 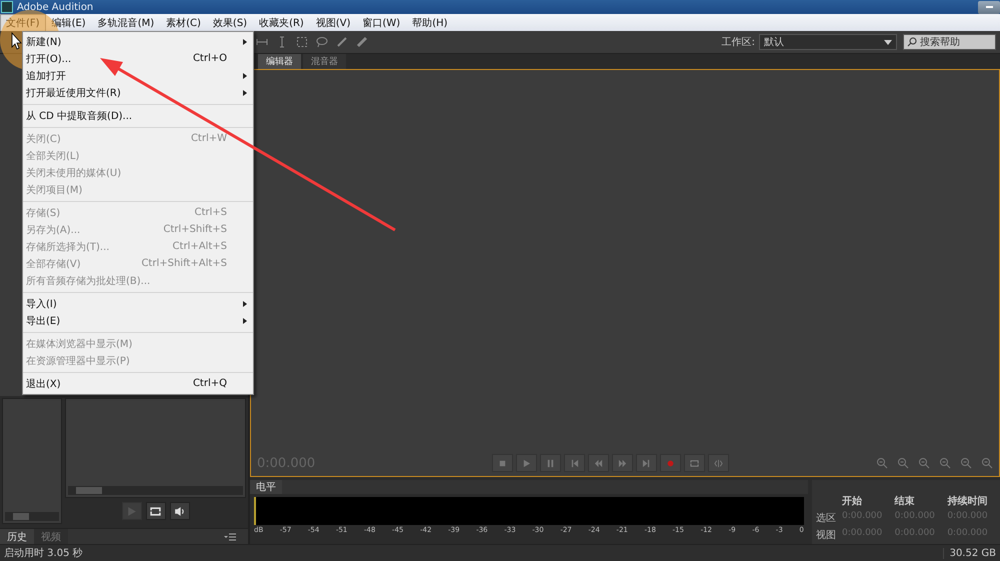 I want to click on menu-item: 多轨混音(M), so click(x=126, y=23).